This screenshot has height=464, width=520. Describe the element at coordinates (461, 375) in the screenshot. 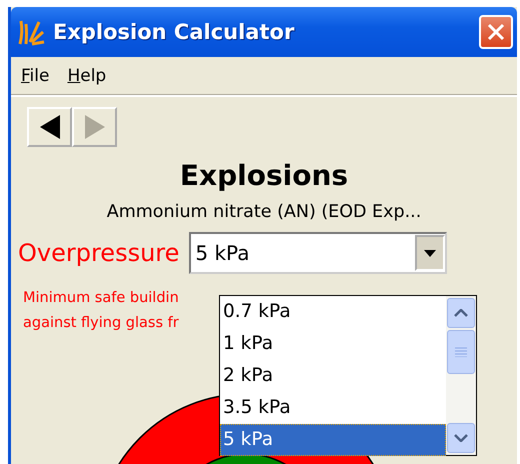

I see `scrollbar` at that location.